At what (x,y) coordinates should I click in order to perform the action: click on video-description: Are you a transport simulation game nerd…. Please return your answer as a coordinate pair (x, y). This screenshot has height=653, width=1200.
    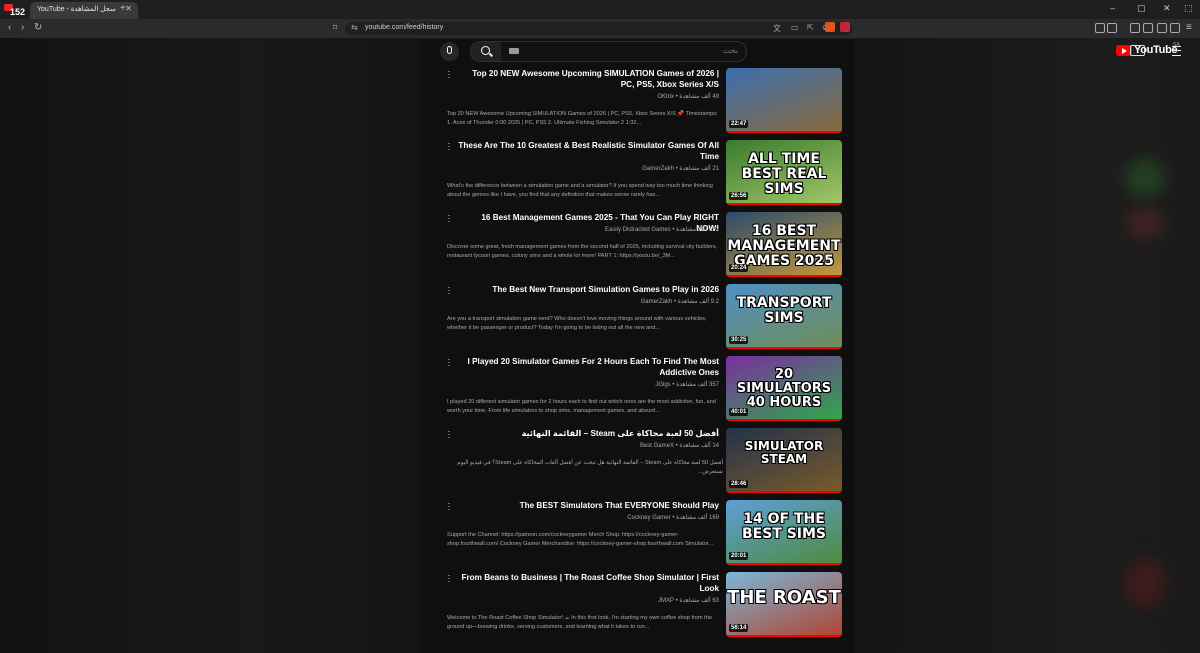
    Looking at the image, I should click on (577, 323).